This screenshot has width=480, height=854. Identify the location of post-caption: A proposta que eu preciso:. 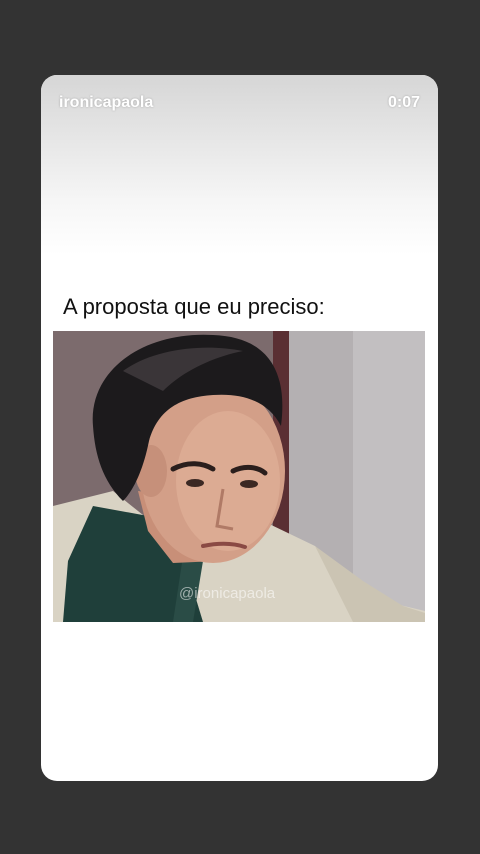
(194, 306).